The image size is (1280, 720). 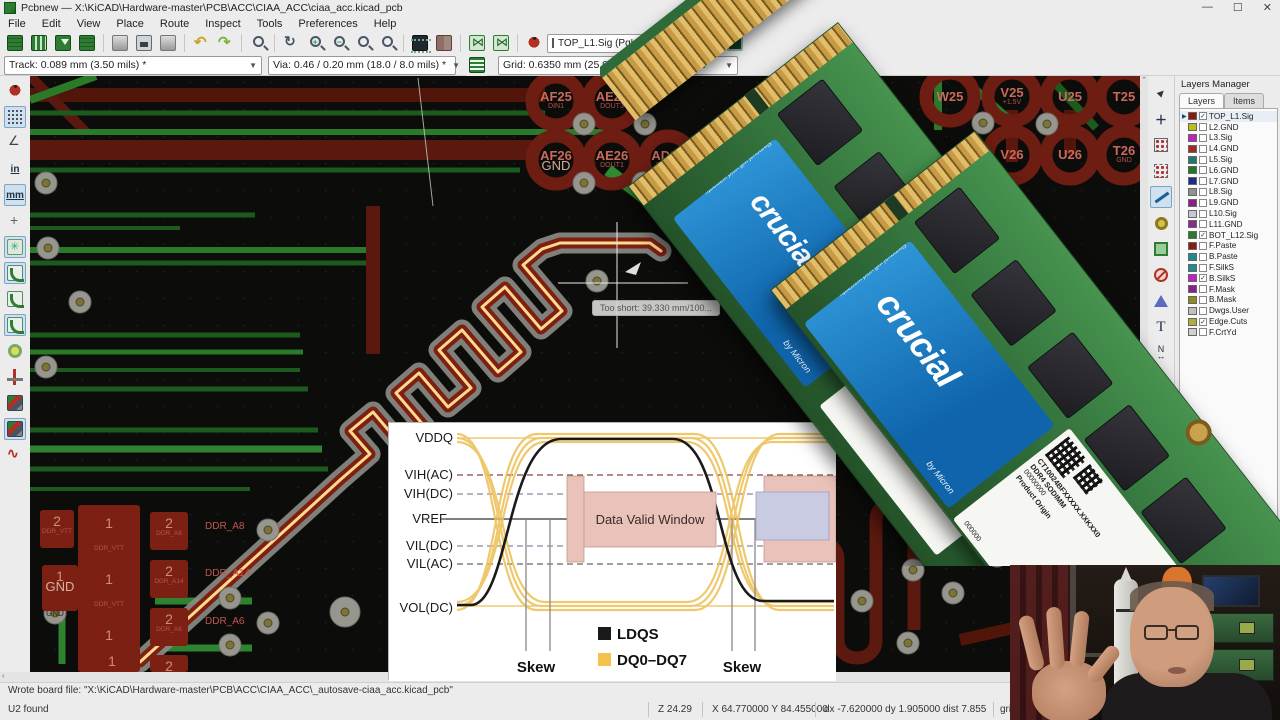 What do you see at coordinates (501, 43) in the screenshot?
I see `net-inspector-icon` at bounding box center [501, 43].